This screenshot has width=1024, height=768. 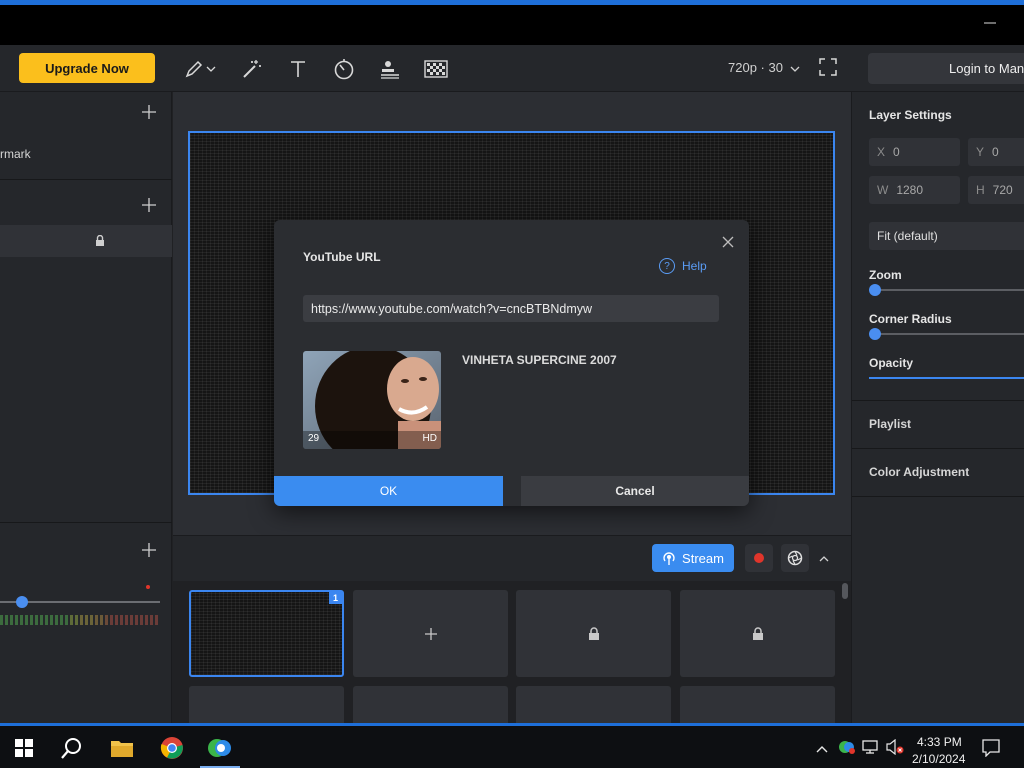 I want to click on fullscreen-icon, so click(x=828, y=67).